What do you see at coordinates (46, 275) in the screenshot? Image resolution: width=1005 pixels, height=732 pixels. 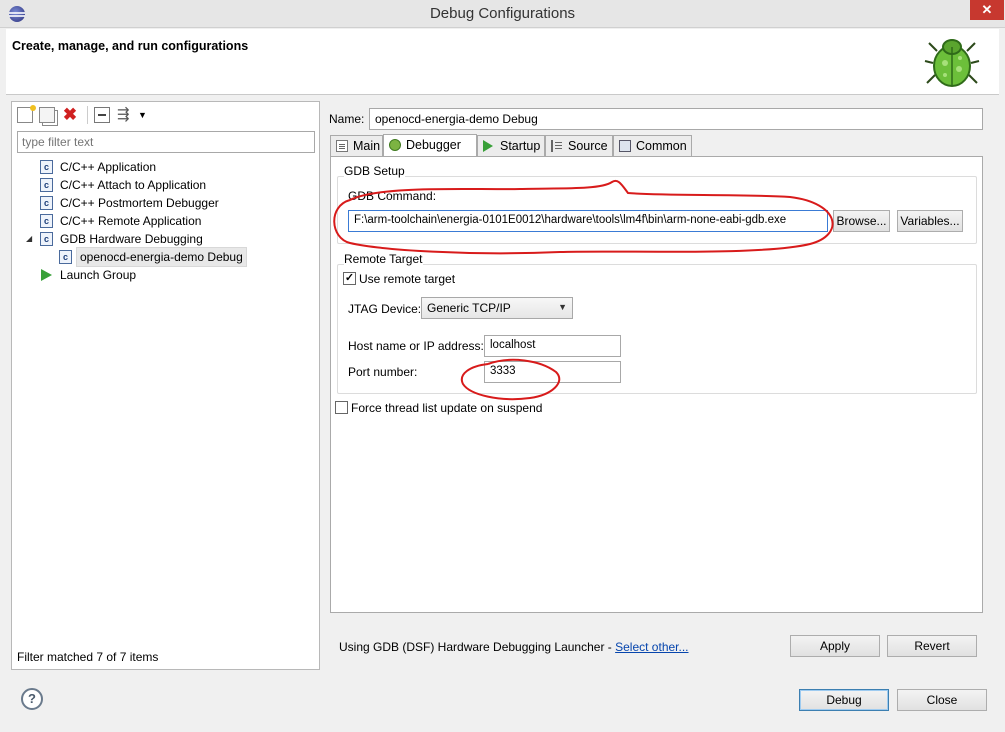 I see `launch-icon` at bounding box center [46, 275].